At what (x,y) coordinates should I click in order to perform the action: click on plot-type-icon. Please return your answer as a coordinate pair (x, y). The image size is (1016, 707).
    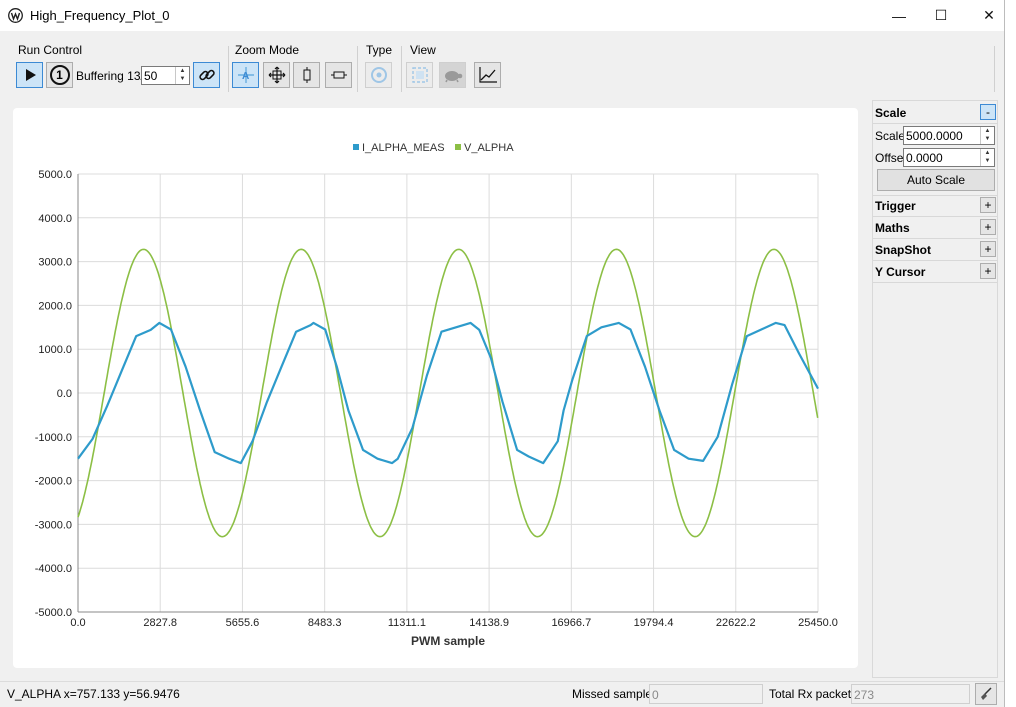
    Looking at the image, I should click on (378, 75).